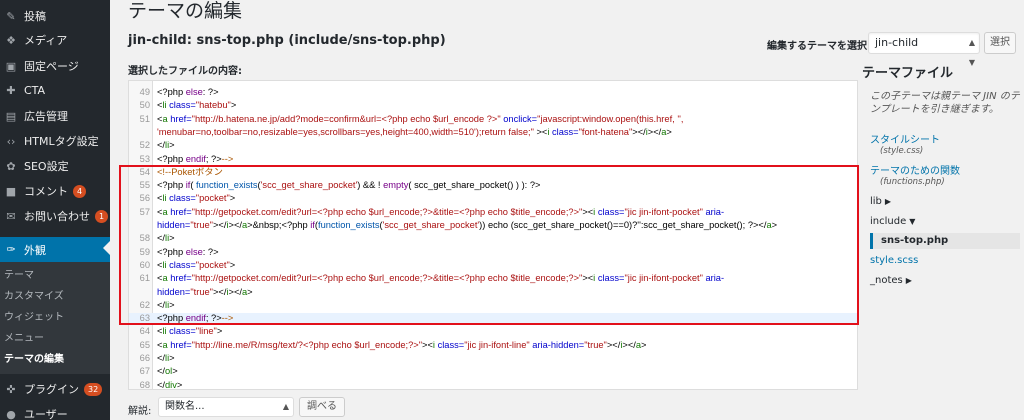 This screenshot has width=1024, height=420. I want to click on line-number: 54, so click(144, 171).